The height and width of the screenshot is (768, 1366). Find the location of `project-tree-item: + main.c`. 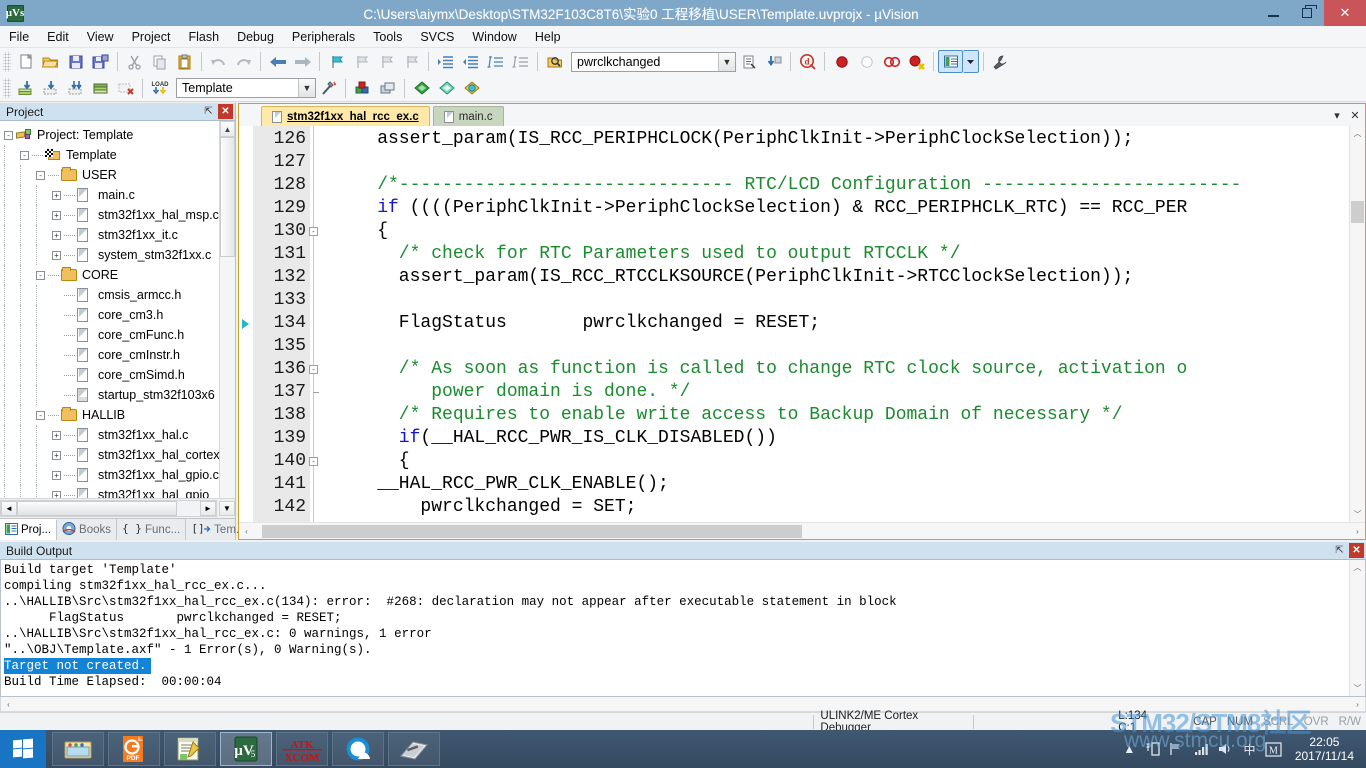

project-tree-item: + main.c is located at coordinates (111, 195).